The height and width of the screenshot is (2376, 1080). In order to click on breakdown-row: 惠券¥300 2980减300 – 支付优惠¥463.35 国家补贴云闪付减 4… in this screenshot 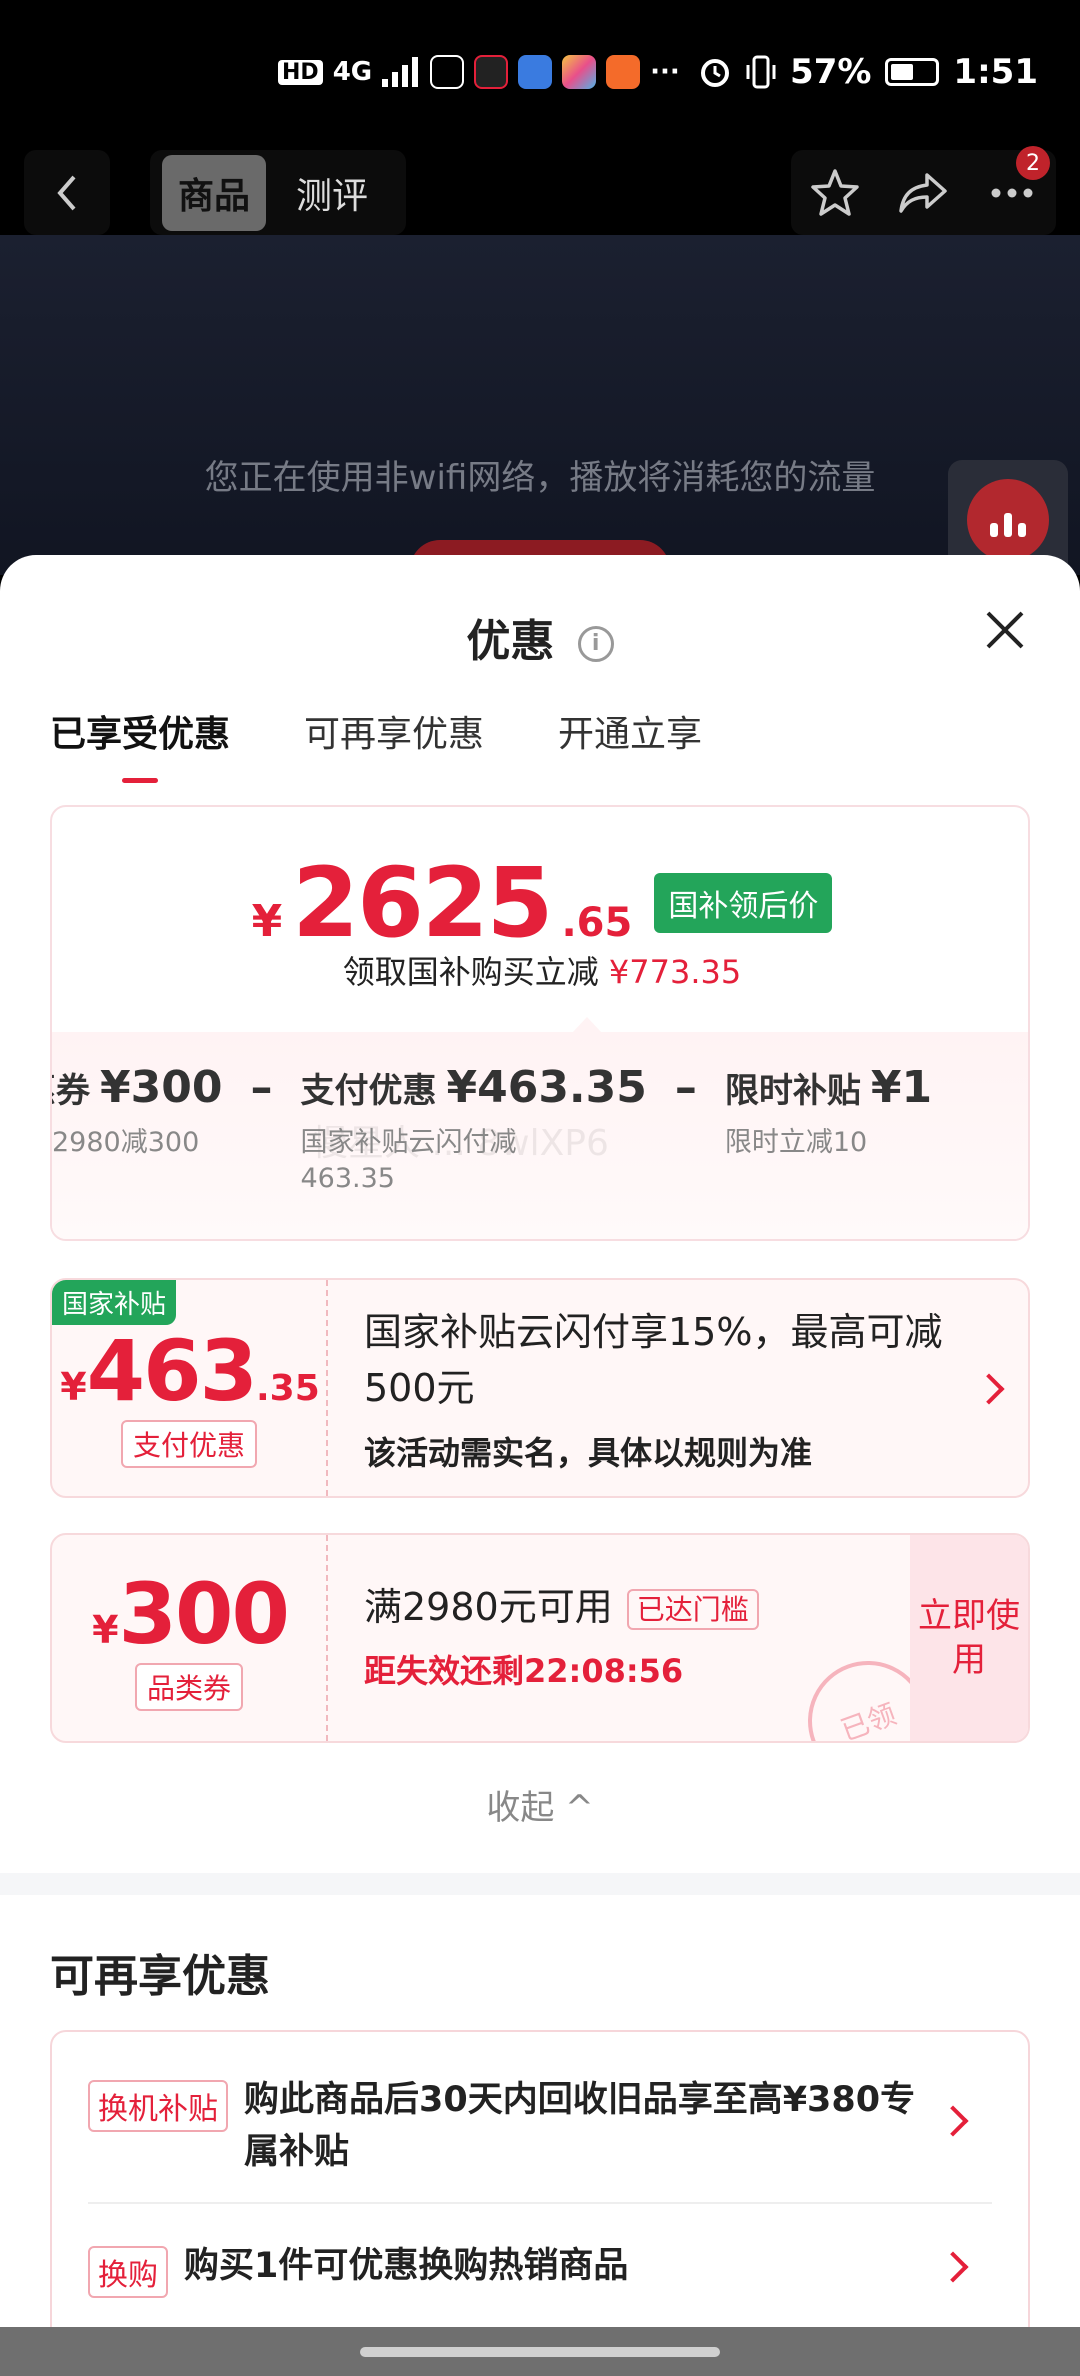, I will do `click(492, 1129)`.